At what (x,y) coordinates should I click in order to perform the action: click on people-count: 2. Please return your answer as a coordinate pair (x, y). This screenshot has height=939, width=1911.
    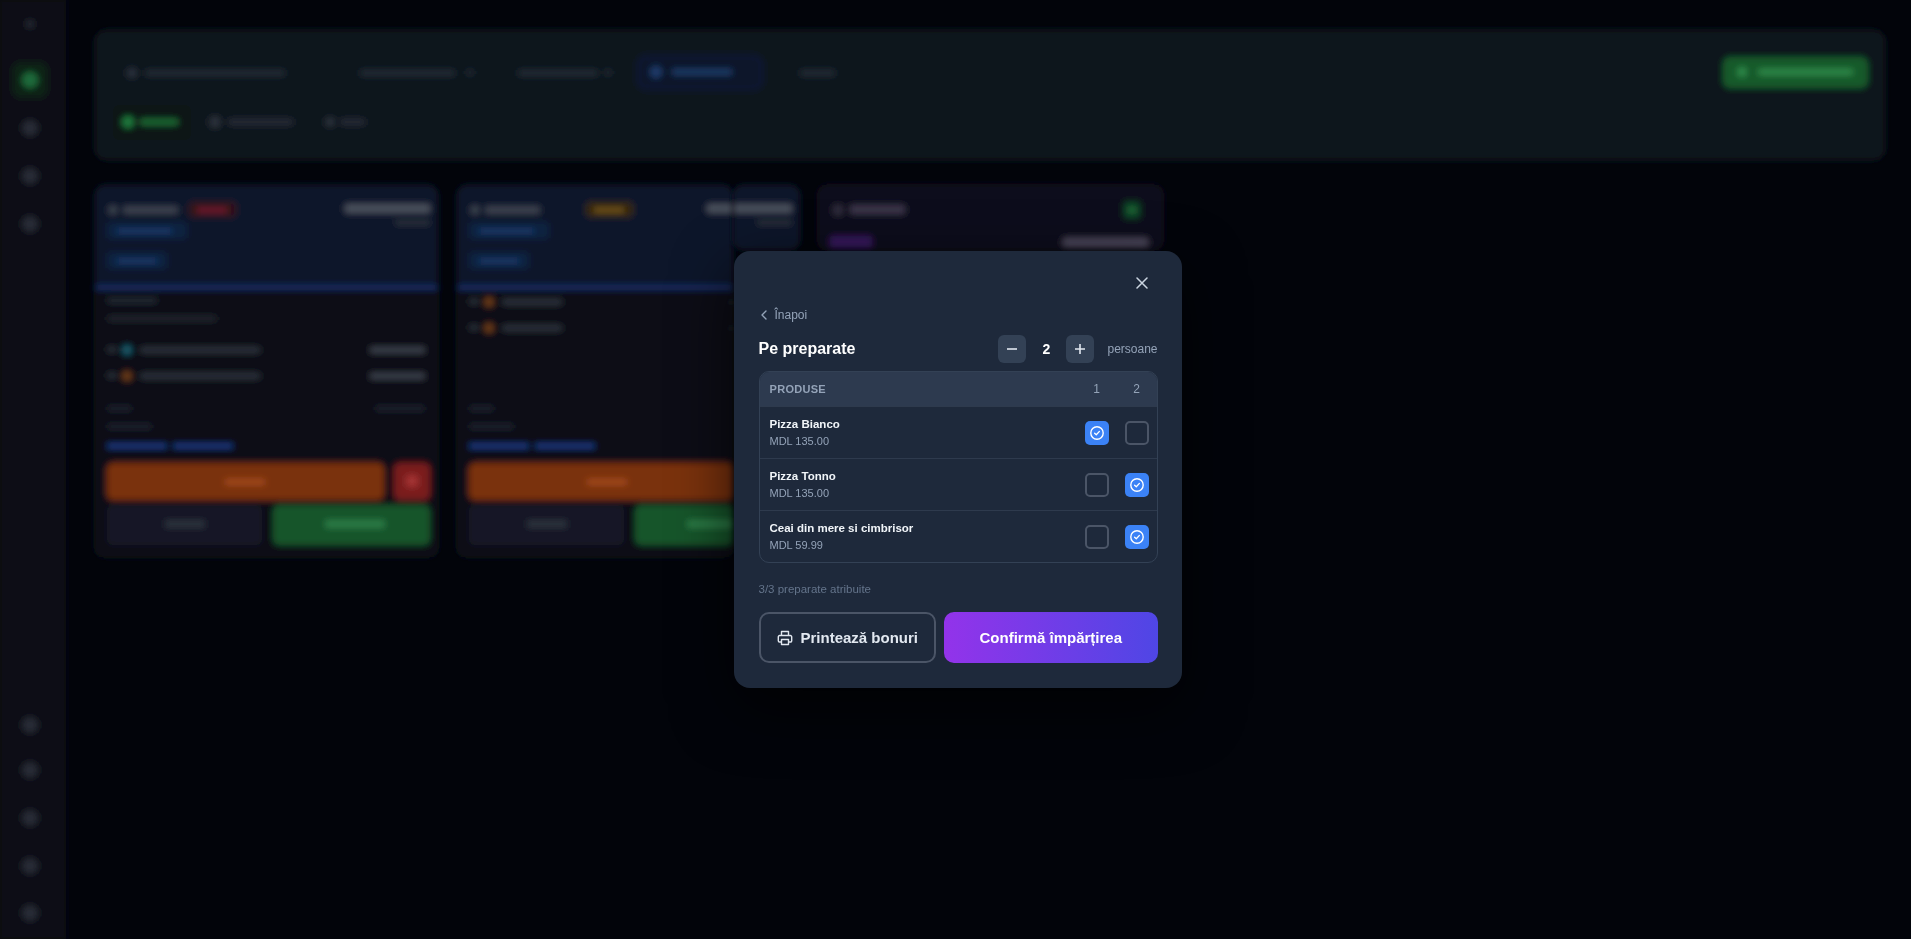
    Looking at the image, I should click on (1046, 349).